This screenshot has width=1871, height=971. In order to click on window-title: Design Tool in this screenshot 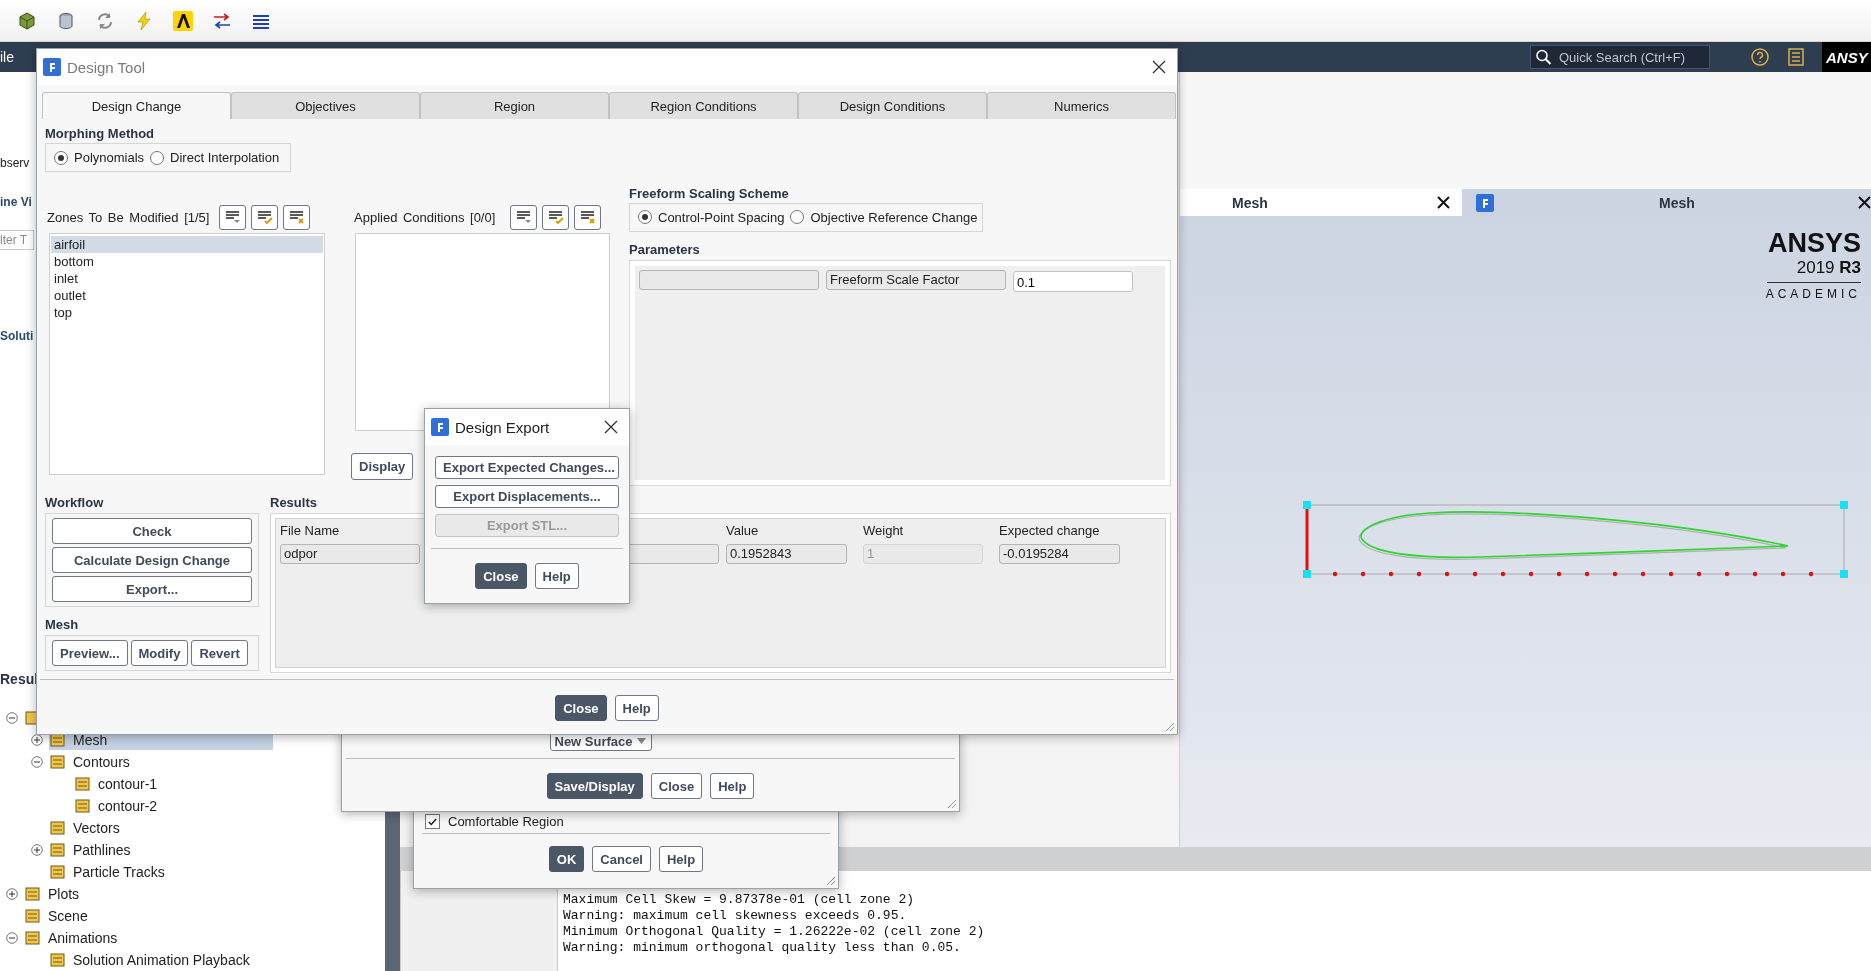, I will do `click(106, 67)`.